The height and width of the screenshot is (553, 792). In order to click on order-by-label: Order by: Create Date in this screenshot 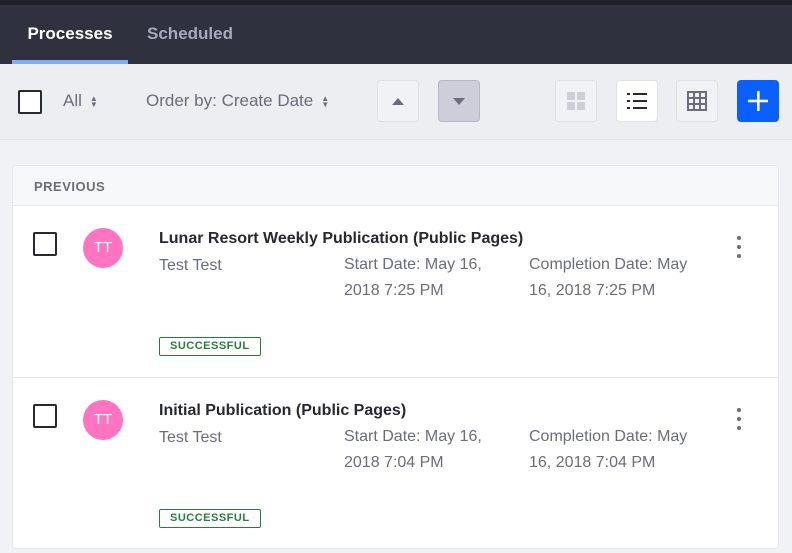, I will do `click(230, 100)`.